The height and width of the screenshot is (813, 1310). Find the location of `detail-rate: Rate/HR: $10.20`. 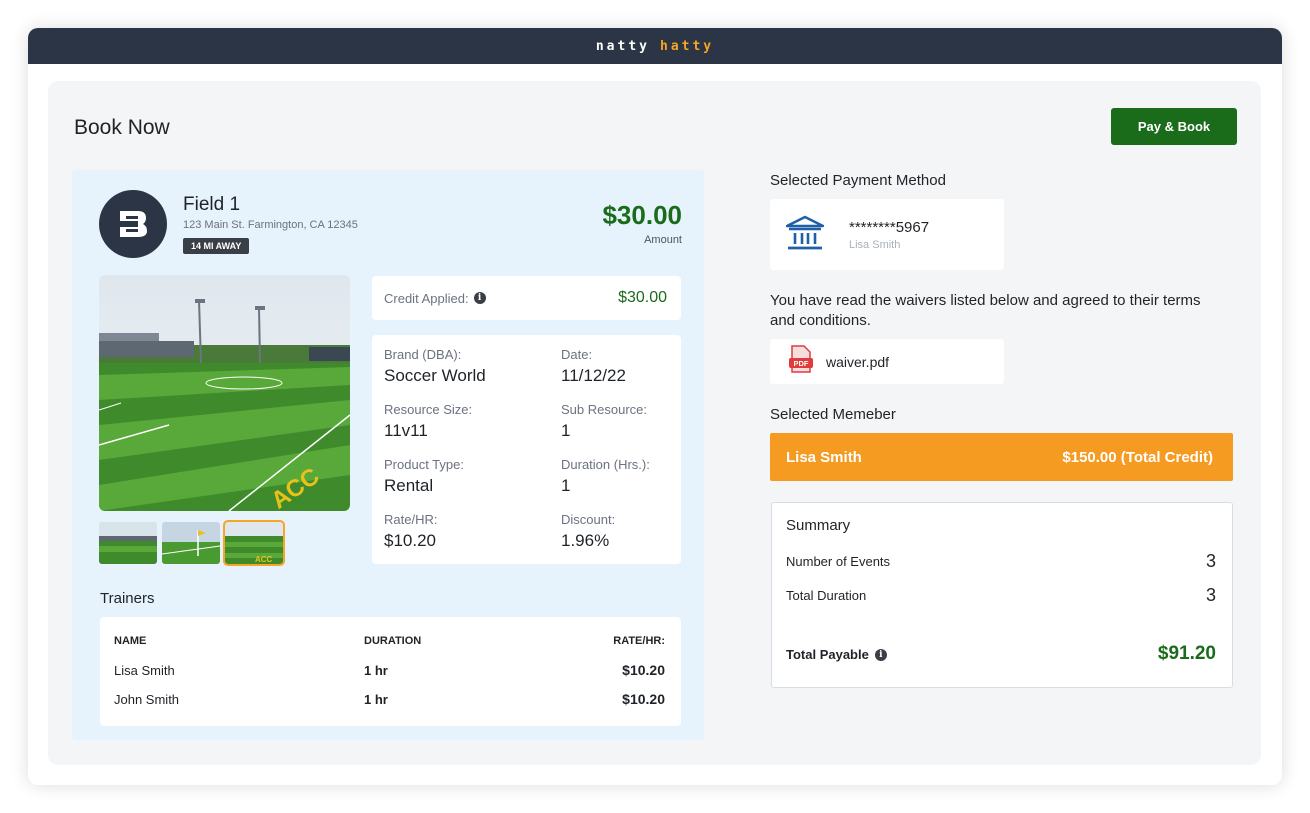

detail-rate: Rate/HR: $10.20 is located at coordinates (454, 531).